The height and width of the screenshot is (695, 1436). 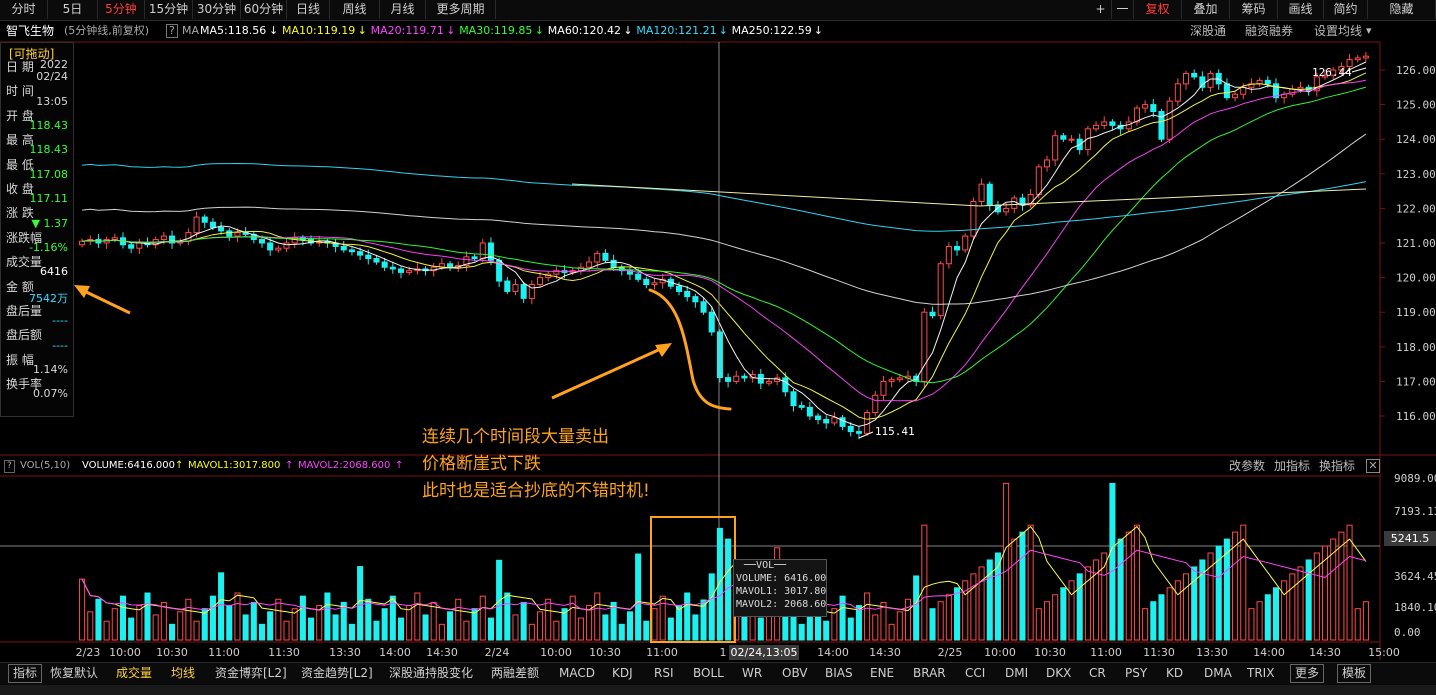 What do you see at coordinates (752, 673) in the screenshot?
I see `indicator-tab-12: WR` at bounding box center [752, 673].